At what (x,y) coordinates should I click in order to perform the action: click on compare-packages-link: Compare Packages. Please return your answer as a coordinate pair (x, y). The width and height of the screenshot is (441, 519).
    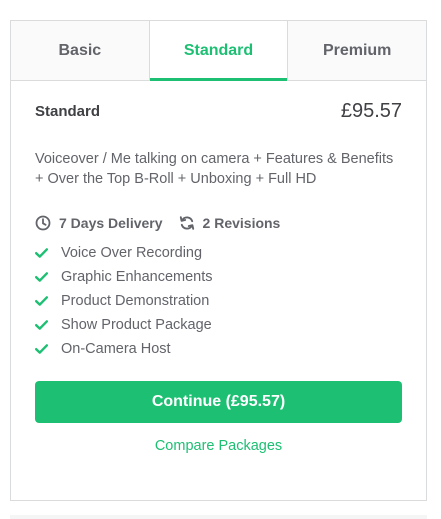
    Looking at the image, I should click on (218, 446).